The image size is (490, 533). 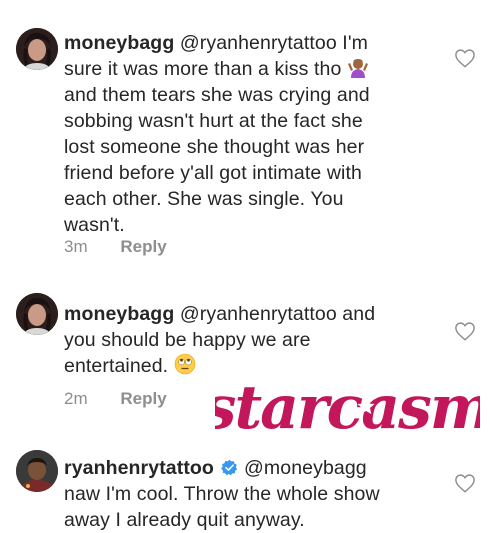 I want to click on svg-text: starcasm, so click(x=347, y=406).